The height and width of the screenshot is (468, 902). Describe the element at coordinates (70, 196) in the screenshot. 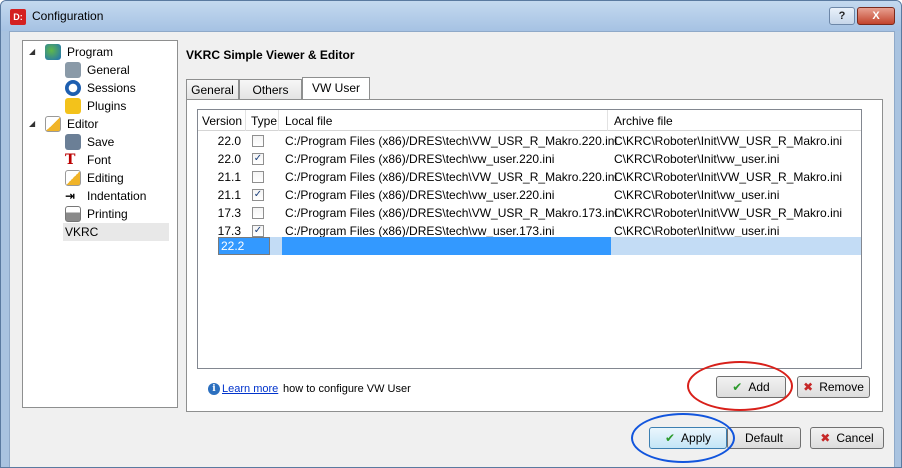

I see `indent-icon: ⇥` at that location.